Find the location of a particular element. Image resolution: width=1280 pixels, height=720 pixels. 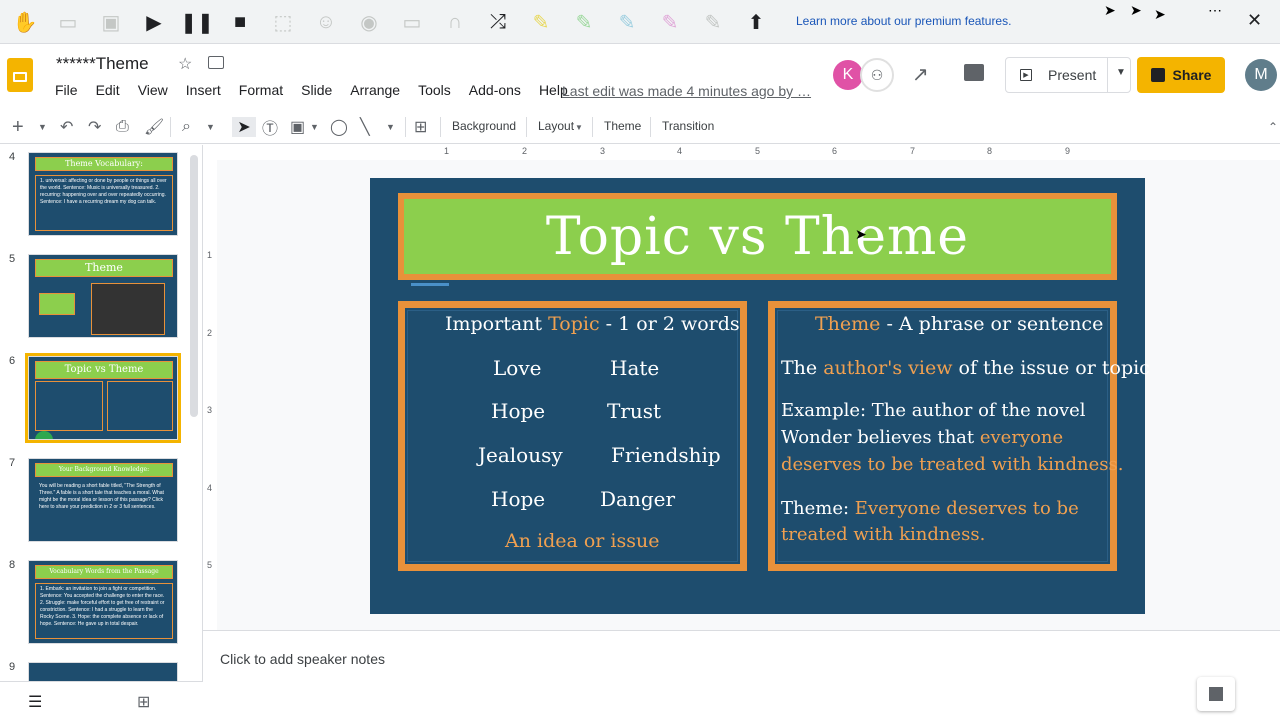

lock-icon is located at coordinates (1157, 75).